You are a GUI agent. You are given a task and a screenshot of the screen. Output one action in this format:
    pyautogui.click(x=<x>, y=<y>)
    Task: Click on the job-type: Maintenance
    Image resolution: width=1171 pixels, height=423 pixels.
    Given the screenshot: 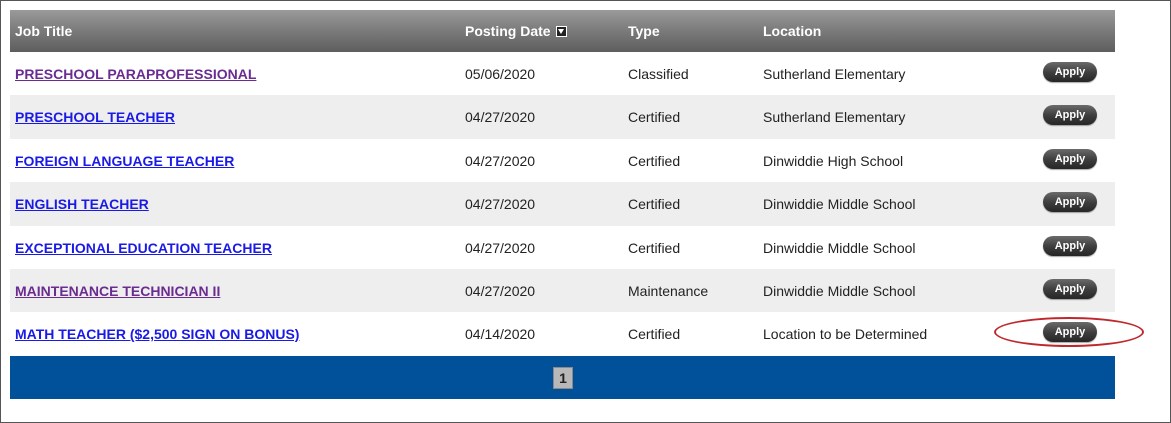 What is the action you would take?
    pyautogui.click(x=668, y=290)
    